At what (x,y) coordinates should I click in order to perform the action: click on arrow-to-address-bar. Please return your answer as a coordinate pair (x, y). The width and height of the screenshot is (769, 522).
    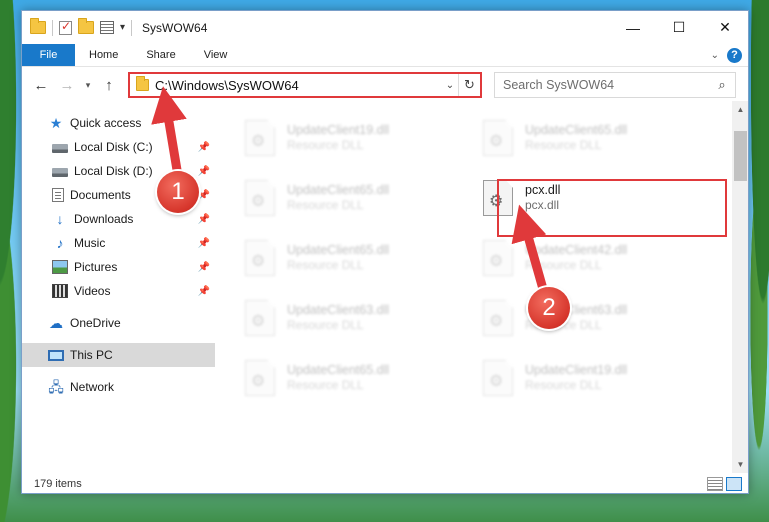
    Looking at the image, I should click on (169, 131).